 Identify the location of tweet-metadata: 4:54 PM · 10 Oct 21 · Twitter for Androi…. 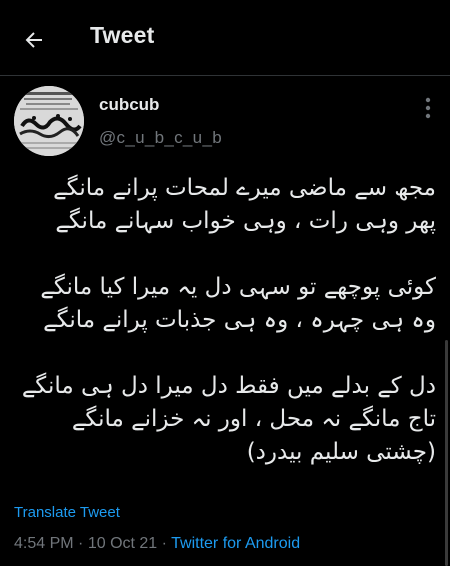
(157, 544).